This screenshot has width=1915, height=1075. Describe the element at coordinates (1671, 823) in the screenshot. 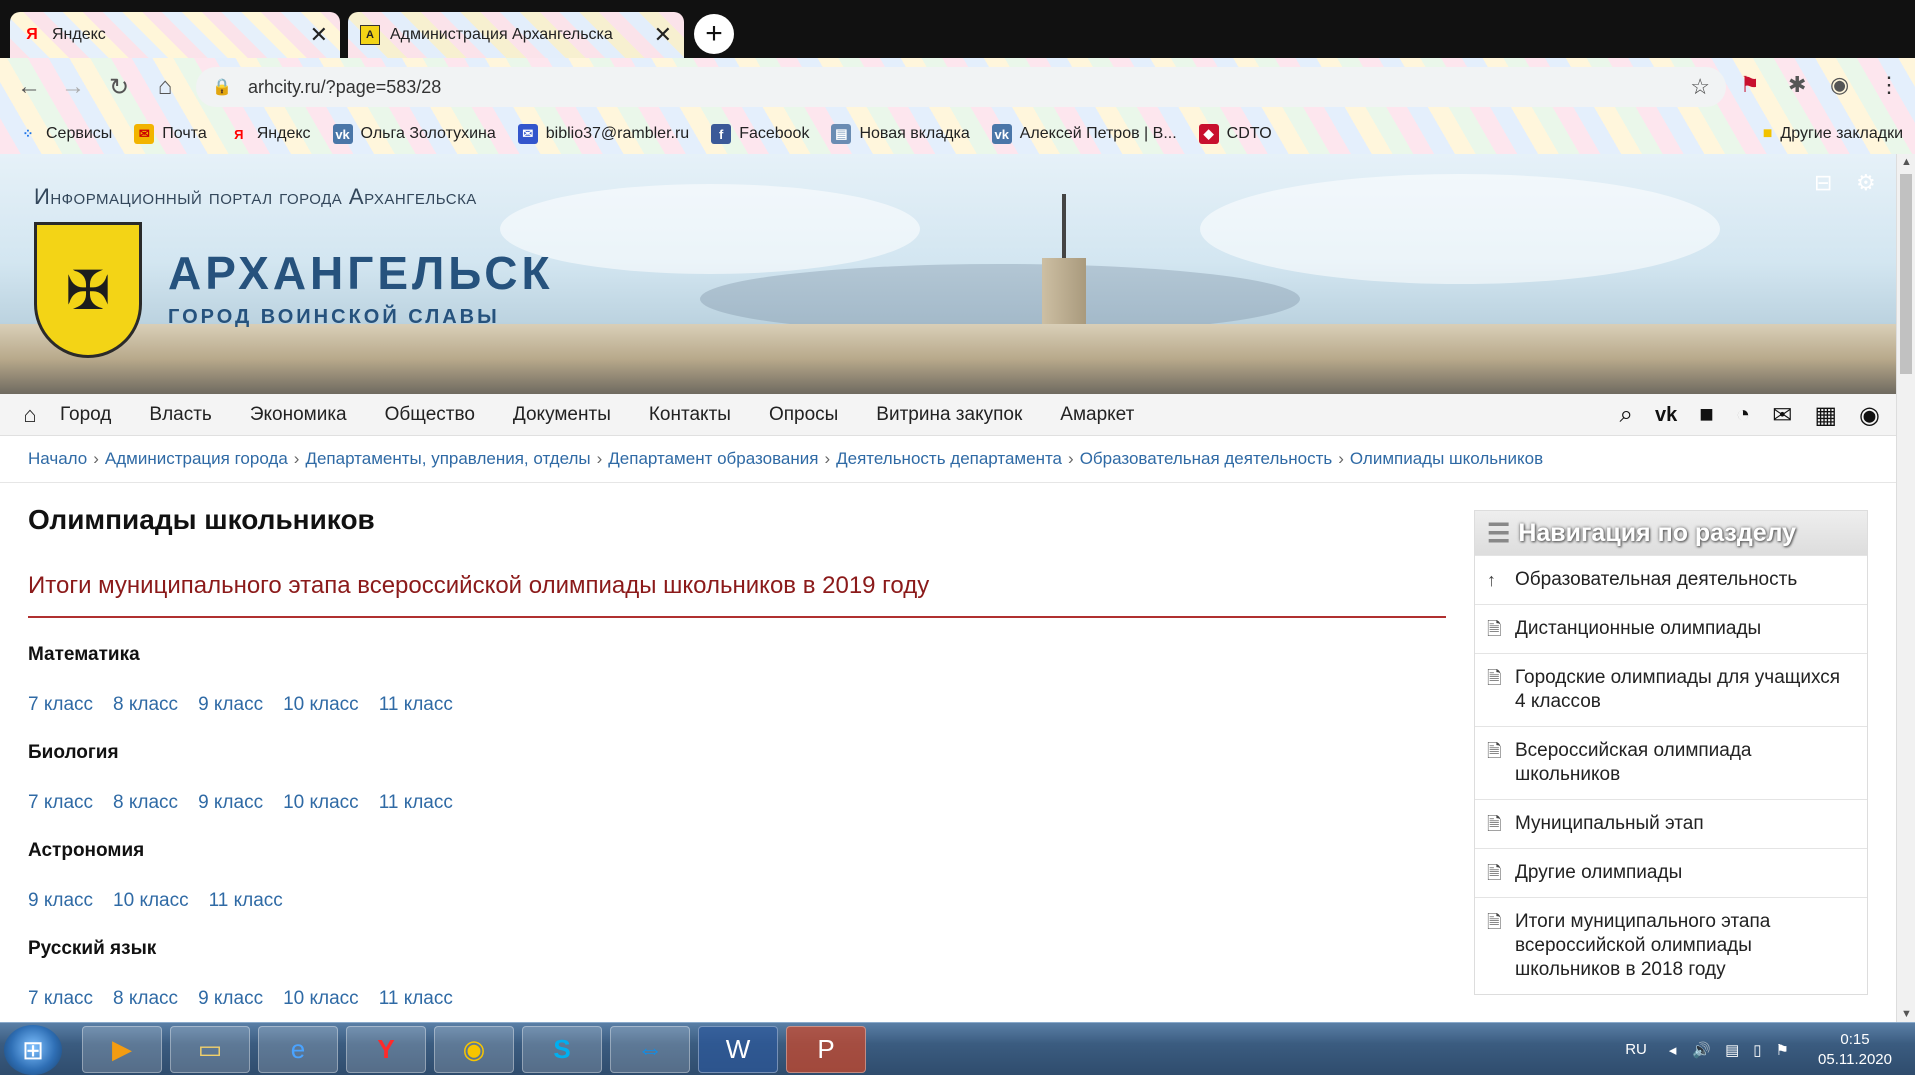

I see `sidebar-item: 🗎 Муниципальный этап` at that location.